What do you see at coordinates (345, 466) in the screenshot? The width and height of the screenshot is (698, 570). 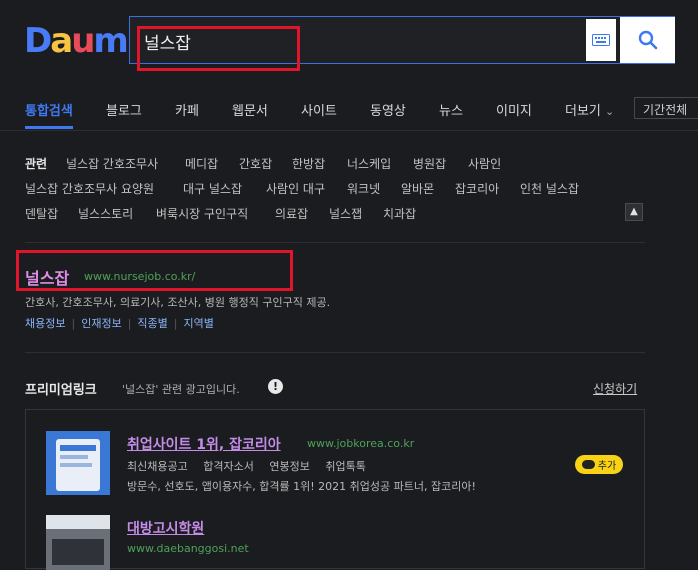 I see `ad-link: 취업톡톡` at bounding box center [345, 466].